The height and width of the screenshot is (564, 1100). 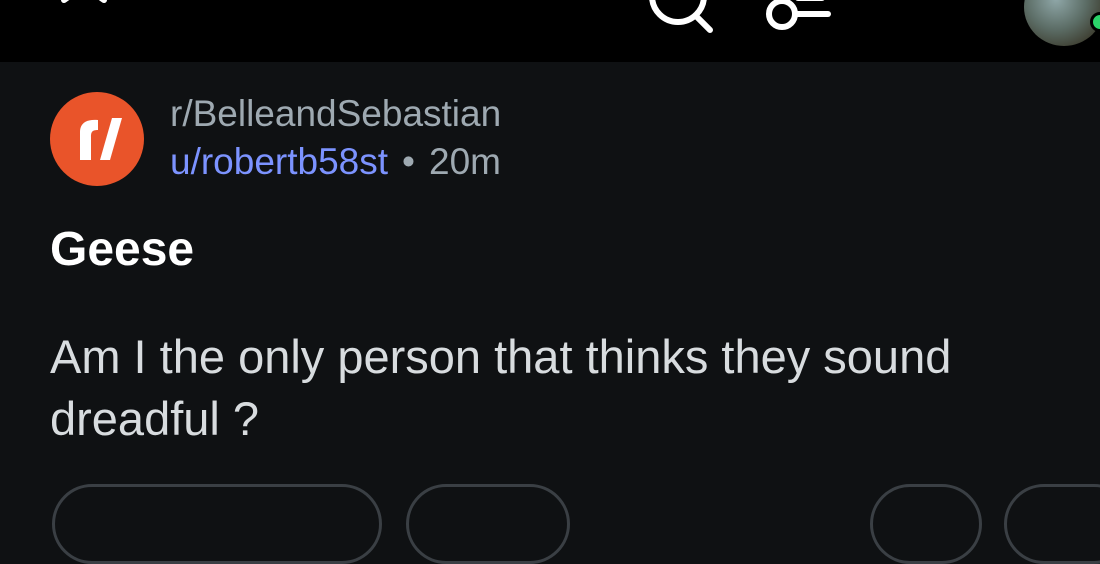 What do you see at coordinates (97, 139) in the screenshot?
I see `subreddit-logo` at bounding box center [97, 139].